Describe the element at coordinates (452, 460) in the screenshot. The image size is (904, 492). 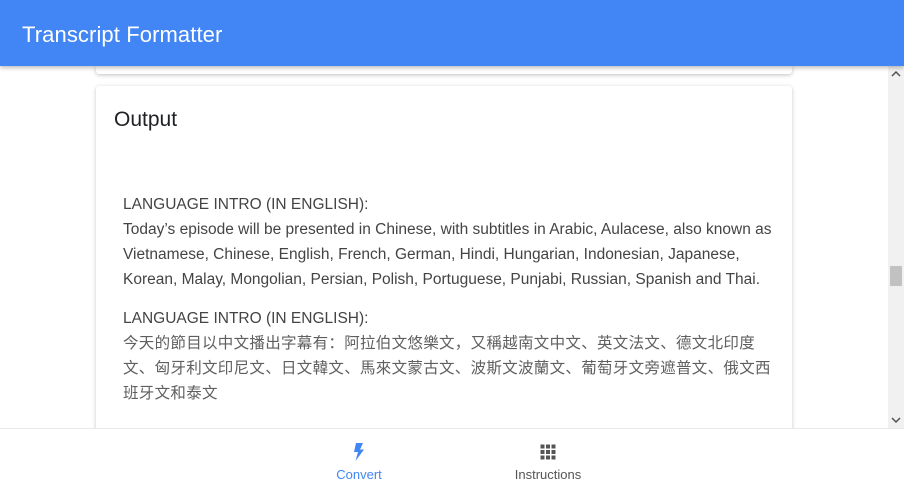
I see `bottom-navigation: Convert Instructions` at that location.